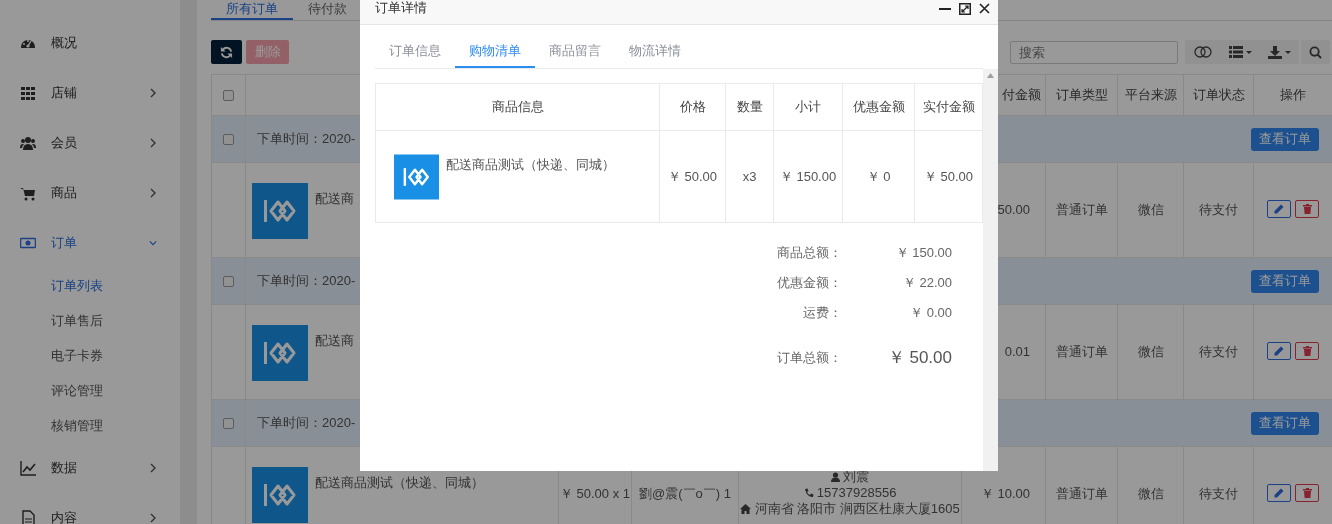  What do you see at coordinates (595, 494) in the screenshot?
I see `price-quantity: ￥ 50.00 x 1` at bounding box center [595, 494].